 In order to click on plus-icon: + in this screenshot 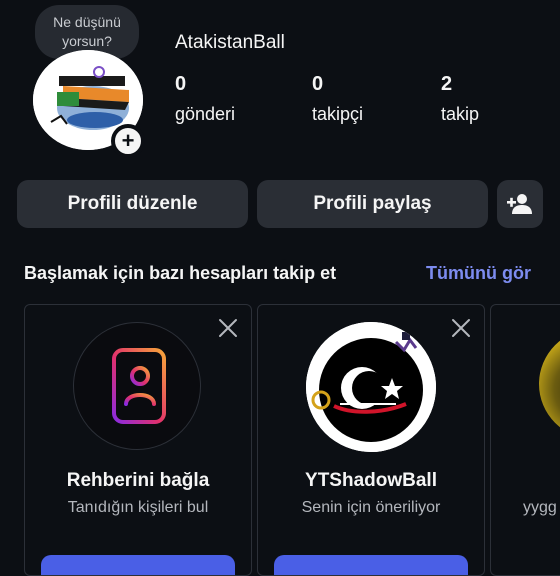, I will do `click(128, 141)`.